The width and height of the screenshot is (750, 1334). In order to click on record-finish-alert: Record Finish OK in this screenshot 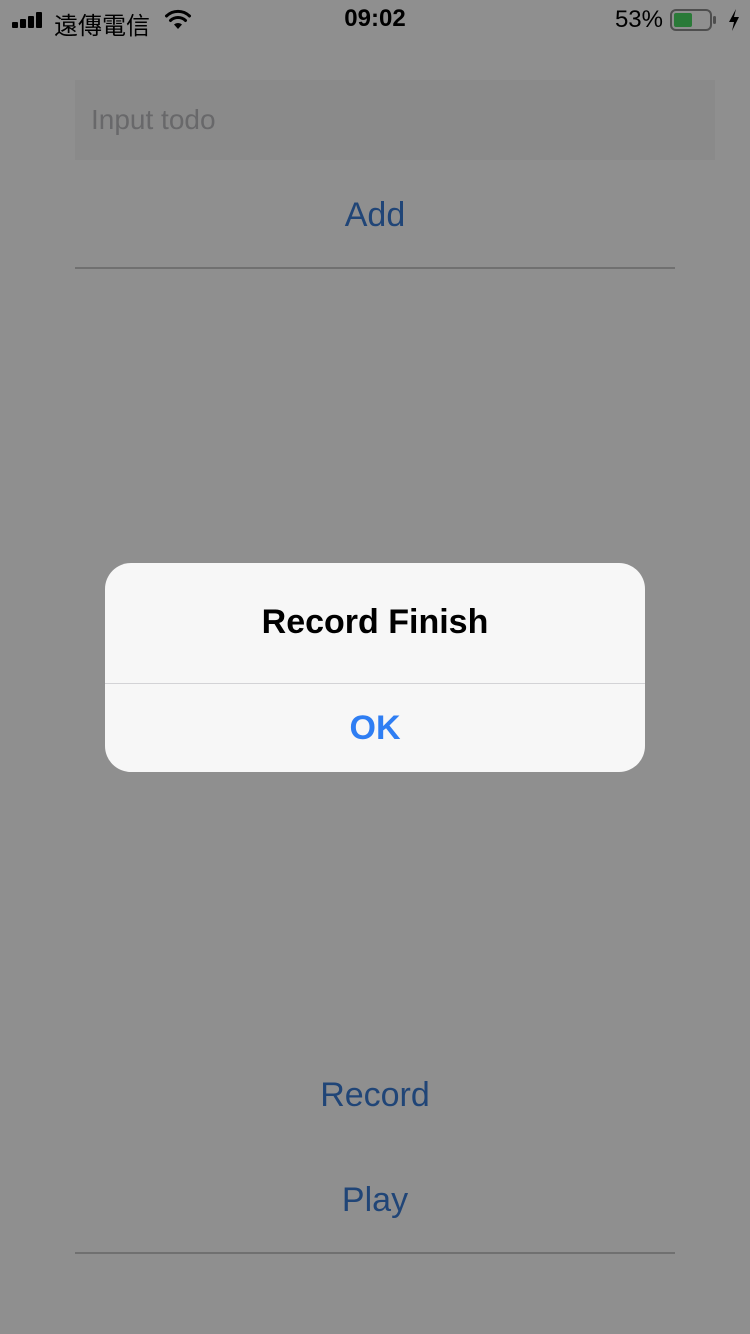, I will do `click(375, 667)`.